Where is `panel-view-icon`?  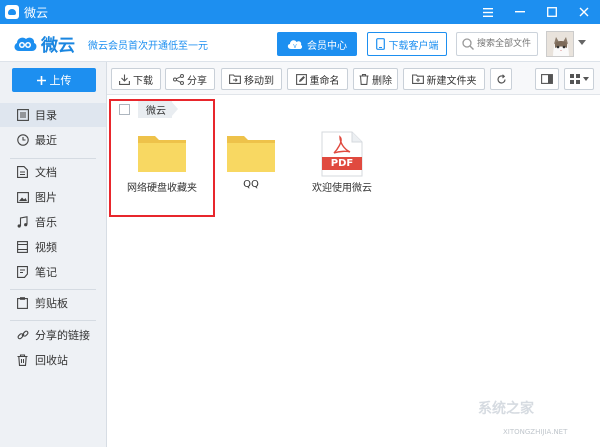
panel-view-icon is located at coordinates (547, 79).